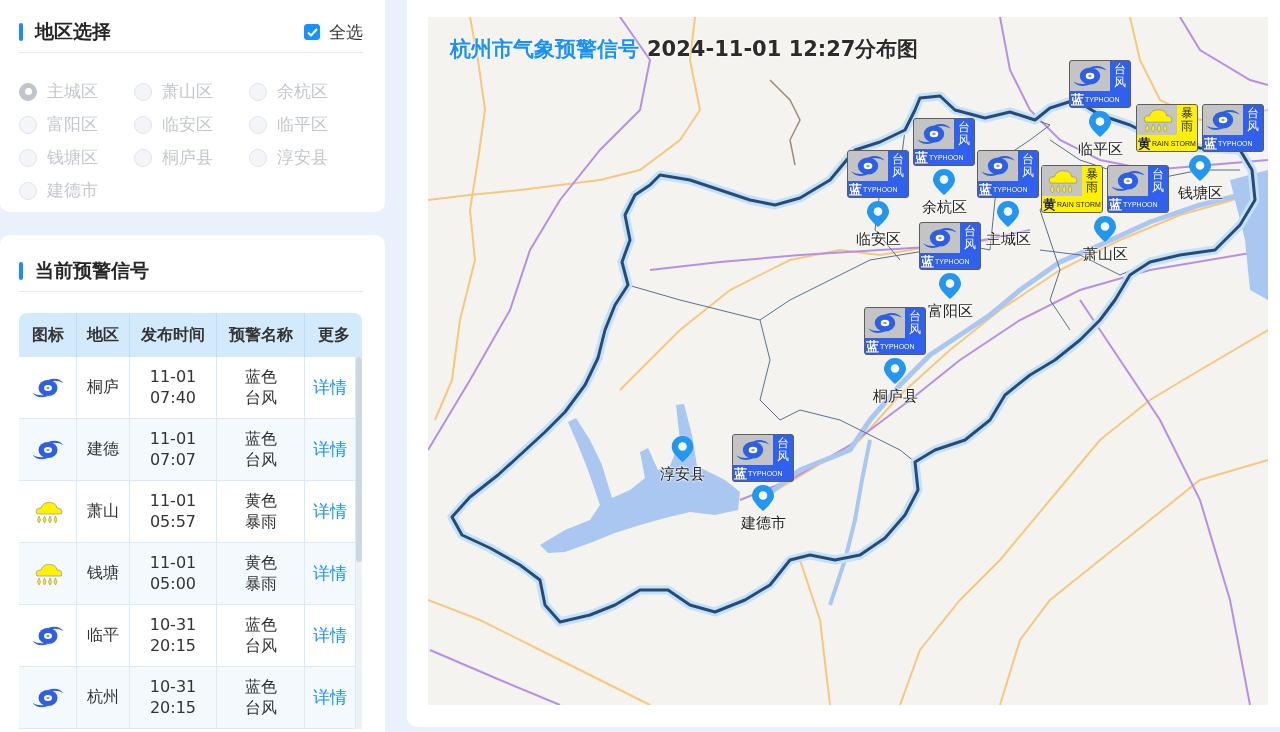 The height and width of the screenshot is (732, 1280). I want to click on table-cell: 11-01 05:57, so click(173, 512).